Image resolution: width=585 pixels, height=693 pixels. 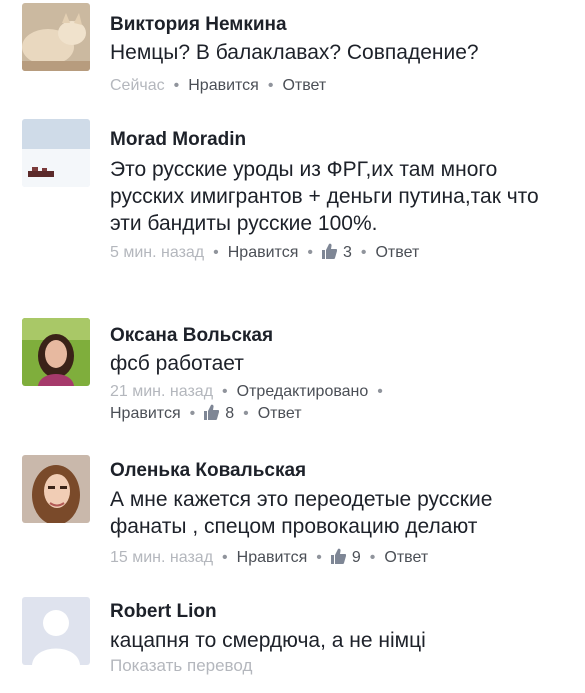 What do you see at coordinates (162, 391) in the screenshot?
I see `timestamp: 21 мин. назад` at bounding box center [162, 391].